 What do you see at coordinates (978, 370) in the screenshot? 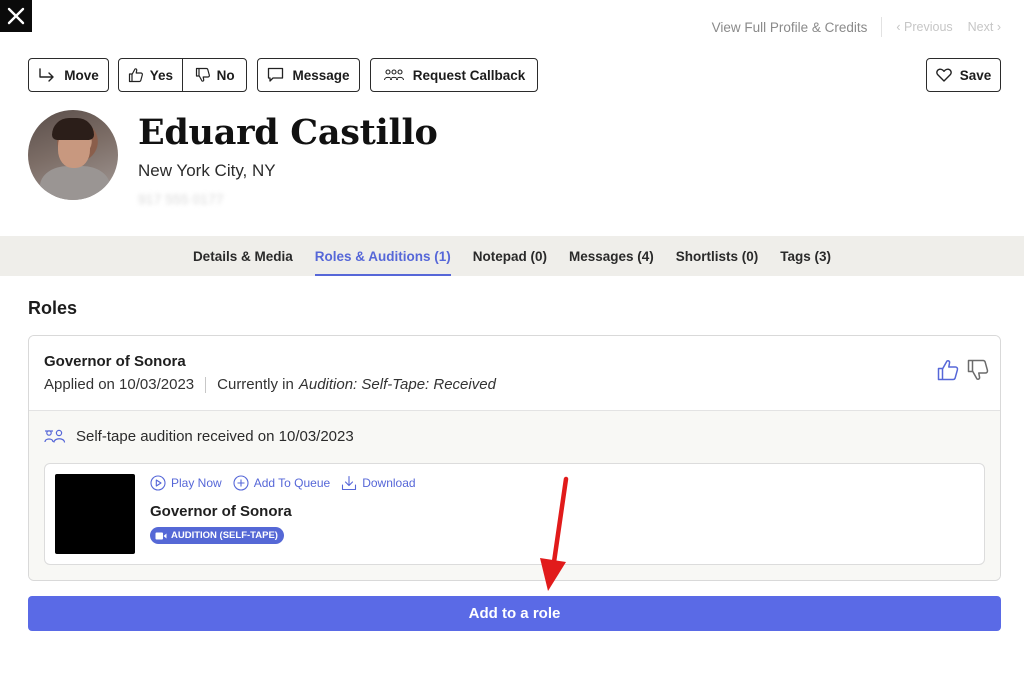
I see `role-thumbs-down-icon` at bounding box center [978, 370].